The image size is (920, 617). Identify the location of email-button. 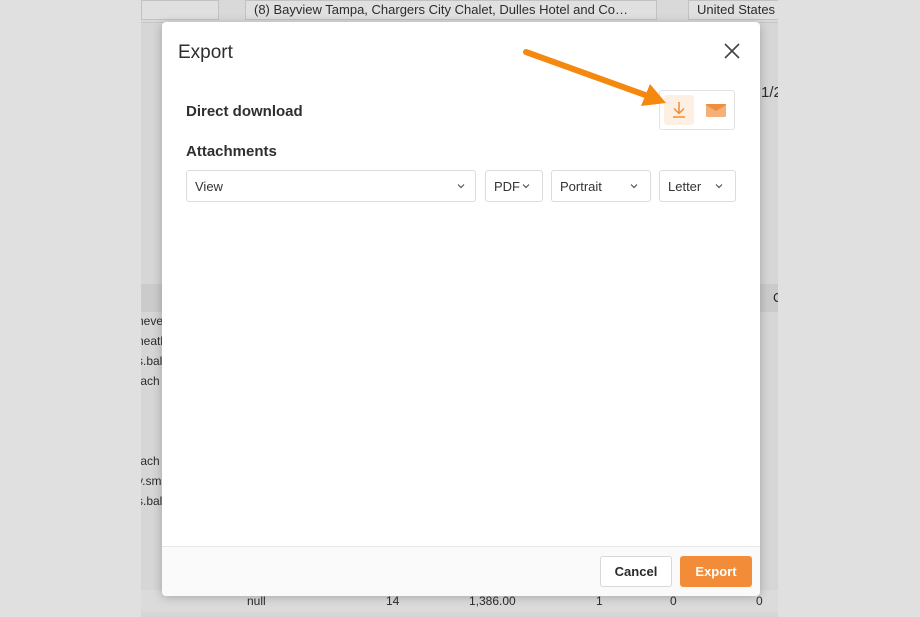
(716, 110).